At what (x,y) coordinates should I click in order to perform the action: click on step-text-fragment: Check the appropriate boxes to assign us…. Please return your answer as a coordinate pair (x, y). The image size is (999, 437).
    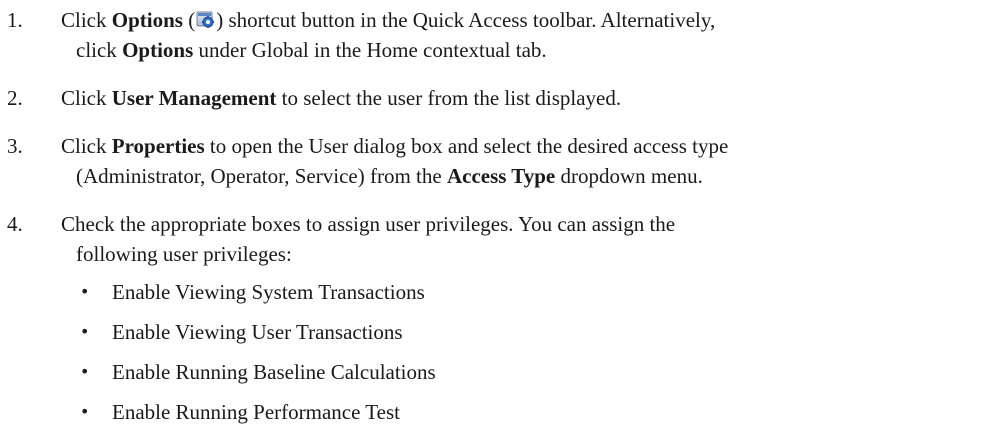
    Looking at the image, I should click on (368, 224).